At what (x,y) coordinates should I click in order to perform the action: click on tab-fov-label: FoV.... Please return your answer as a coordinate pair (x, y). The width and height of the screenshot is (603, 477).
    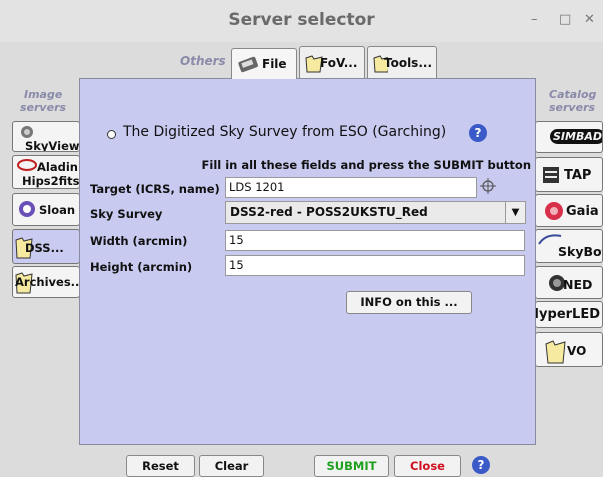
    Looking at the image, I should click on (339, 62).